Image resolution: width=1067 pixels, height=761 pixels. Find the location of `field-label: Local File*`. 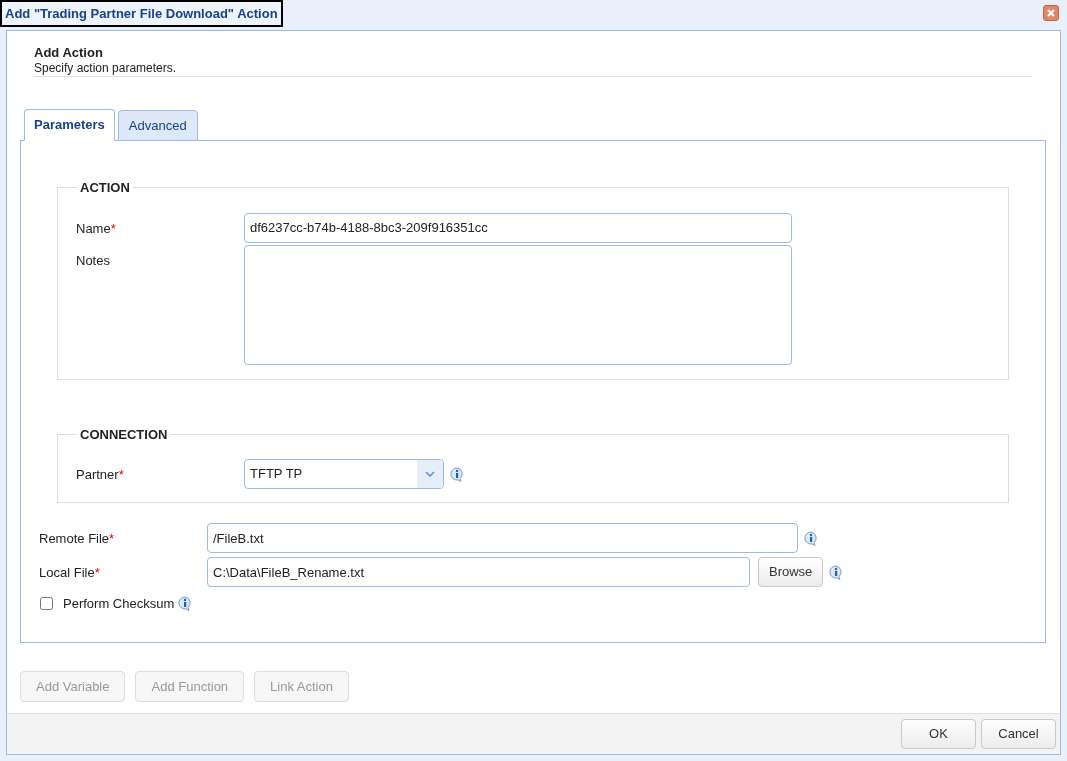

field-label: Local File* is located at coordinates (70, 573).